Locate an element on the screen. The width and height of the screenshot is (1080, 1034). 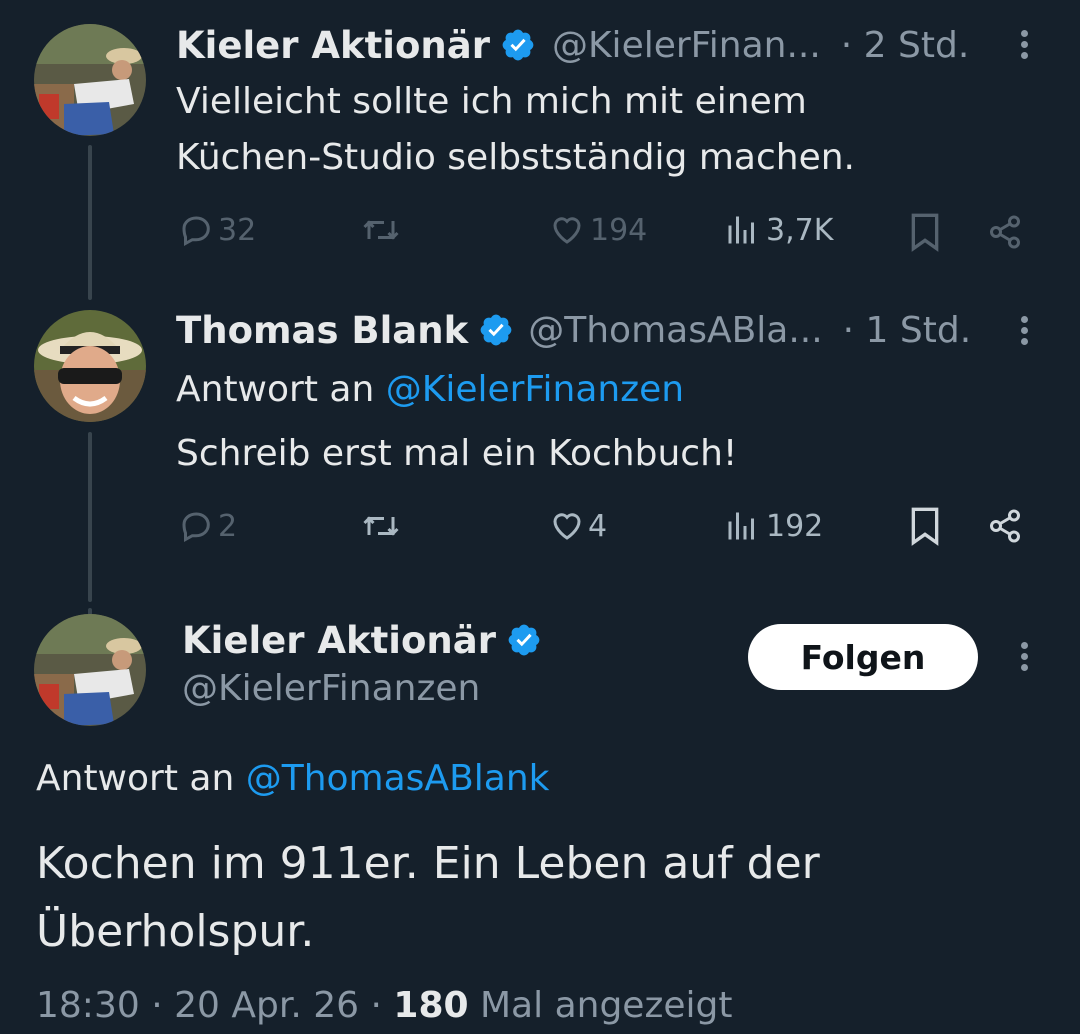
views-count: 192 is located at coordinates (795, 526).